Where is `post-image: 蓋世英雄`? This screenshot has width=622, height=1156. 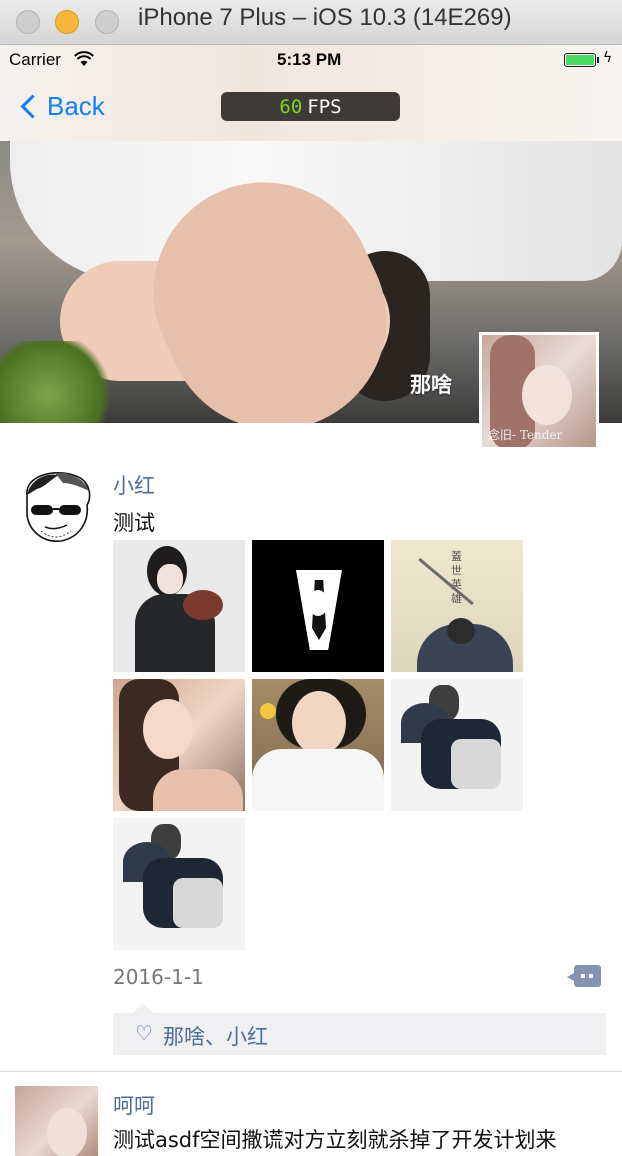
post-image: 蓋世英雄 is located at coordinates (457, 606).